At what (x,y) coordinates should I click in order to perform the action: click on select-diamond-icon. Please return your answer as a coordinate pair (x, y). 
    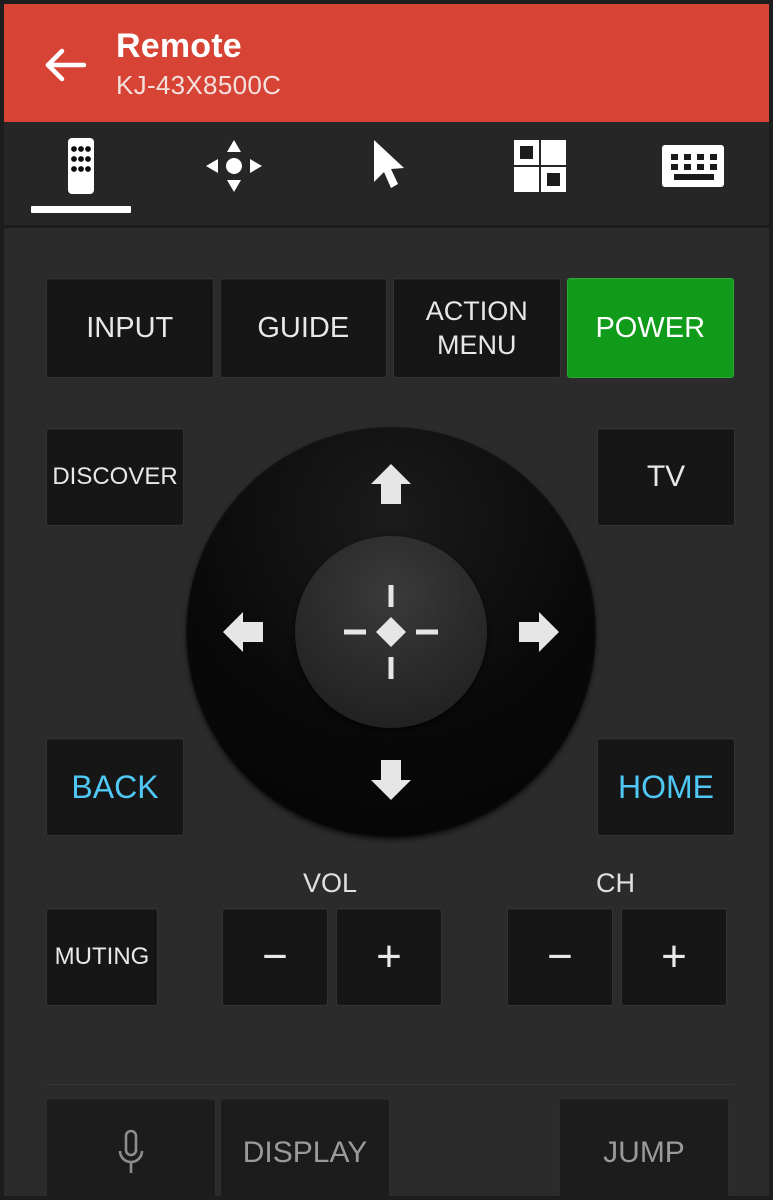
    Looking at the image, I should click on (390, 632).